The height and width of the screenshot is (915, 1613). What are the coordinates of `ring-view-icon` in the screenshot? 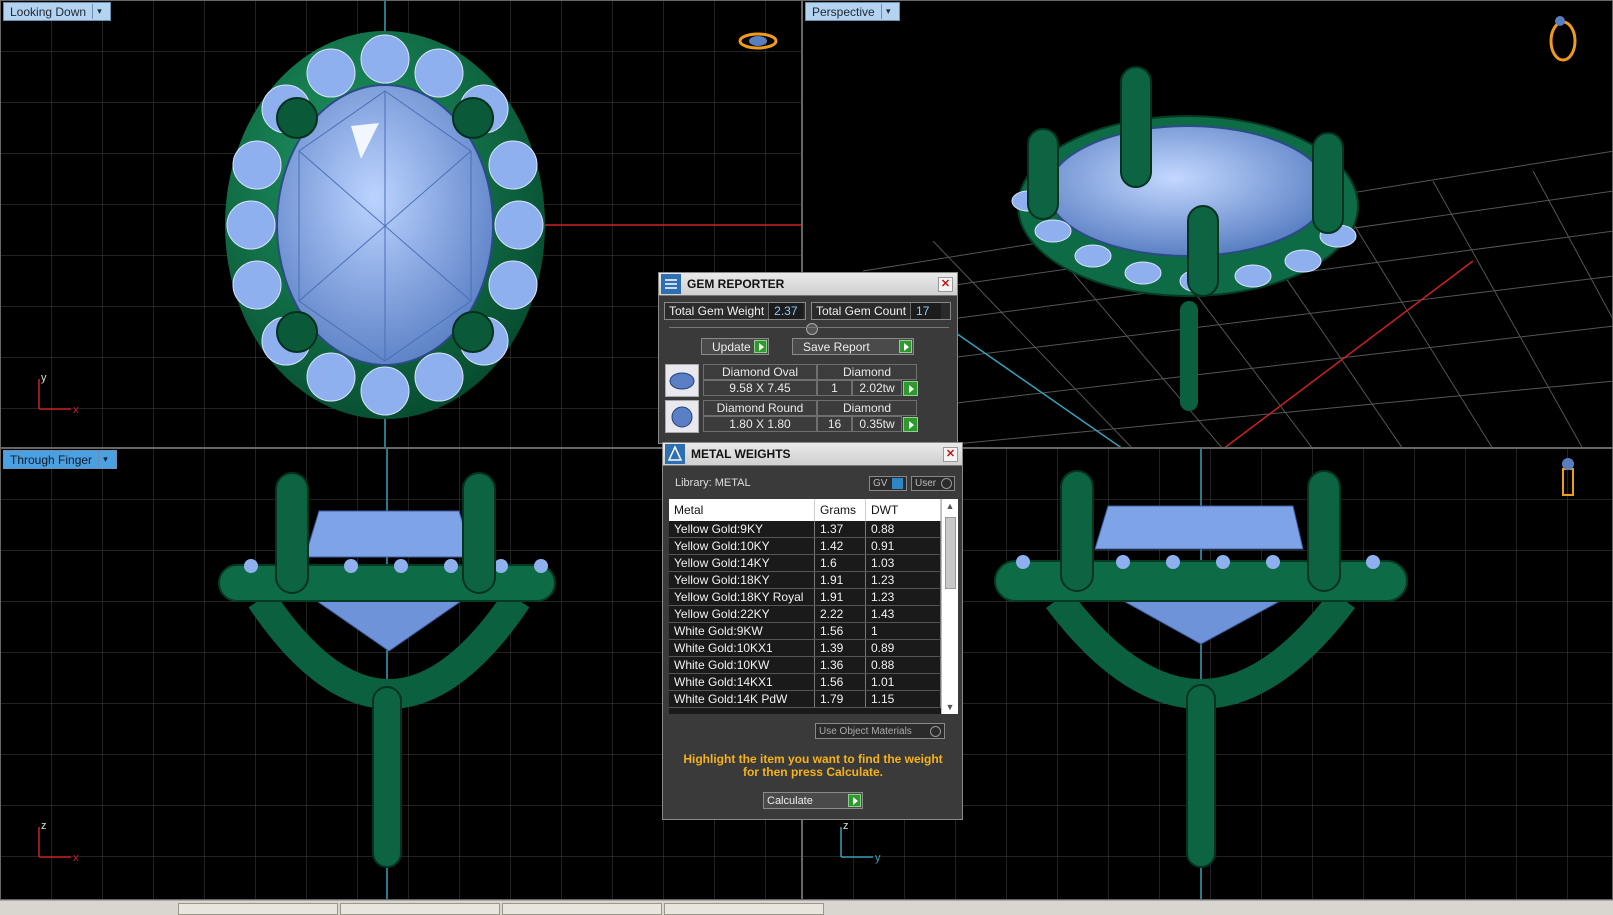 It's located at (1563, 39).